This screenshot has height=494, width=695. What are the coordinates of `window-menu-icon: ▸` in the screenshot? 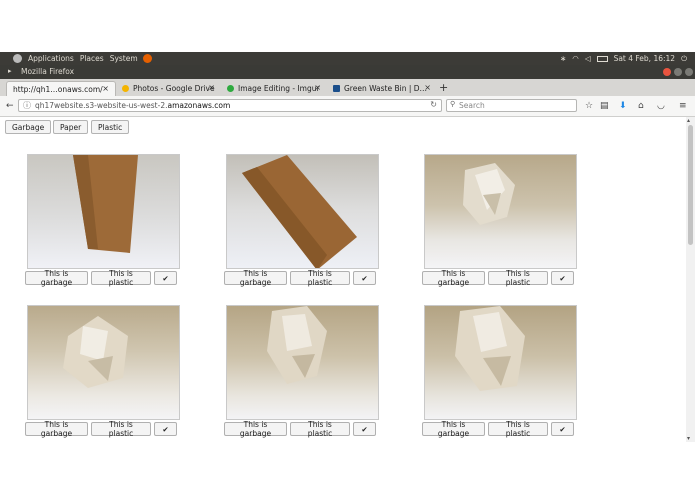 It's located at (10, 71).